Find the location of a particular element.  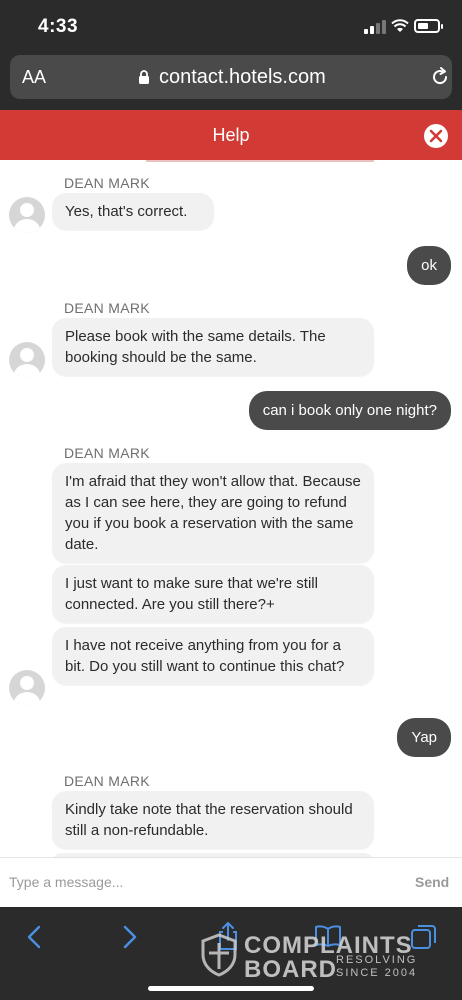

reload-icon is located at coordinates (440, 77).